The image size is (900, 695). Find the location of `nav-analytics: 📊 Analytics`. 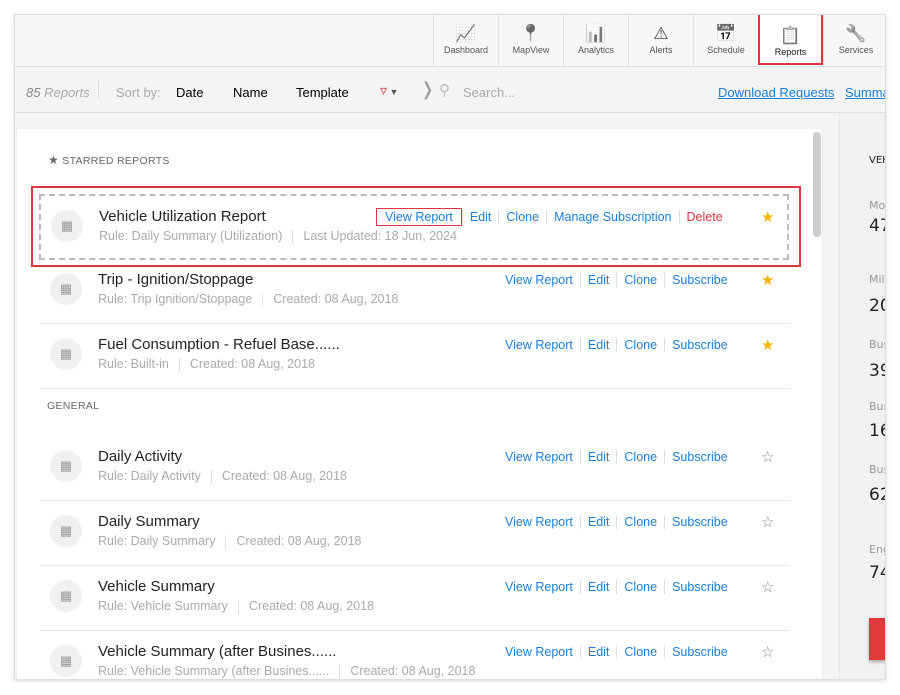

nav-analytics: 📊 Analytics is located at coordinates (595, 41).